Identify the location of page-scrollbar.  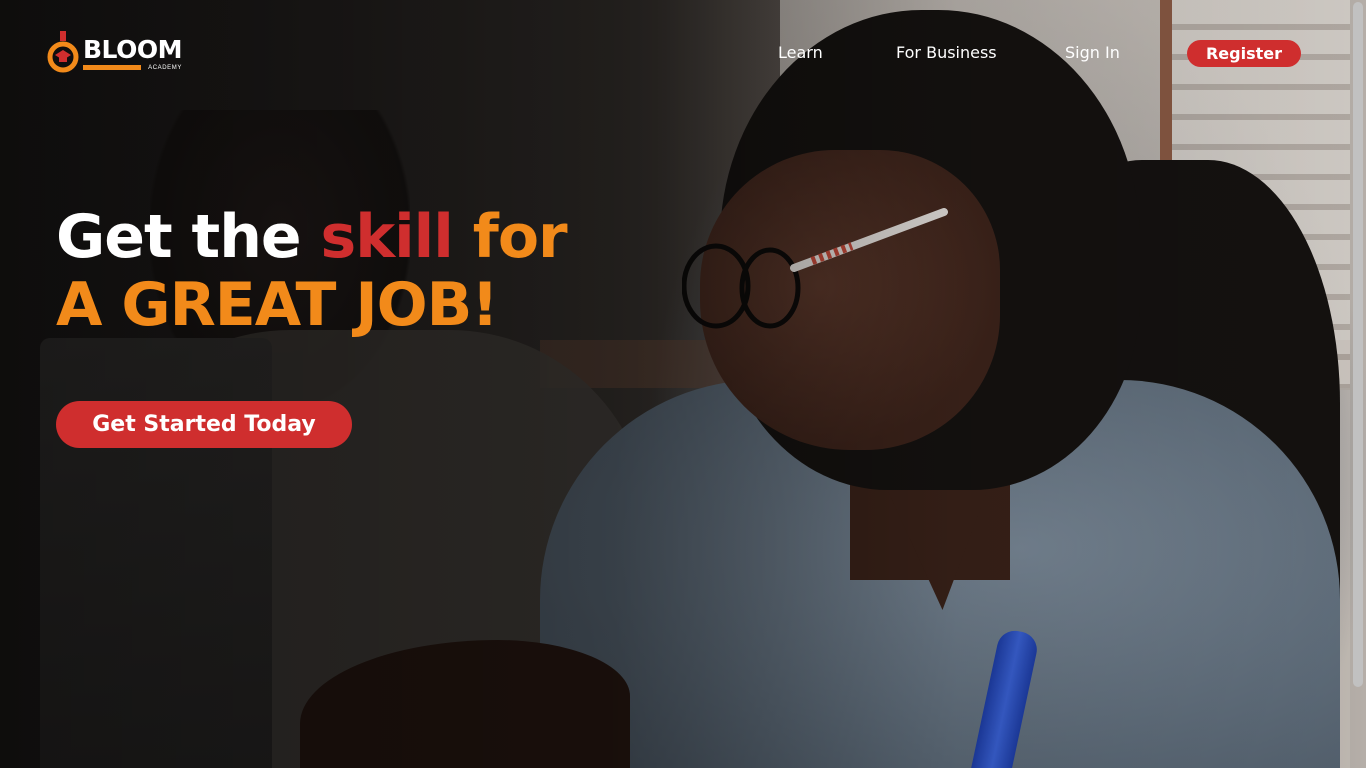
(1358, 384).